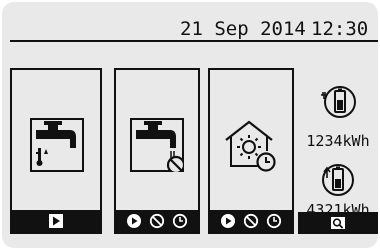 This screenshot has width=380, height=250. I want to click on house-sun-clock-icon, so click(249, 145).